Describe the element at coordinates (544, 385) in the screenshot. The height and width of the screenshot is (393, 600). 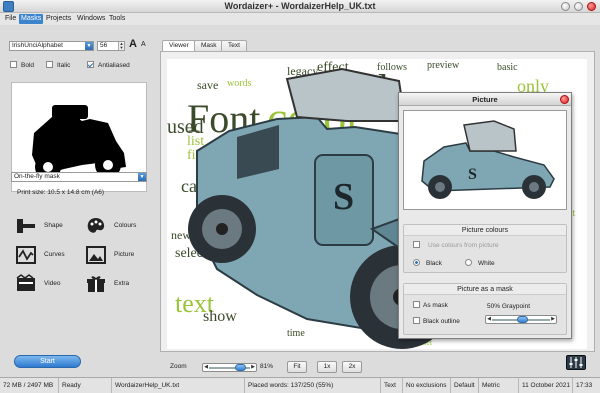
I see `date-status: 11 October 2021` at that location.